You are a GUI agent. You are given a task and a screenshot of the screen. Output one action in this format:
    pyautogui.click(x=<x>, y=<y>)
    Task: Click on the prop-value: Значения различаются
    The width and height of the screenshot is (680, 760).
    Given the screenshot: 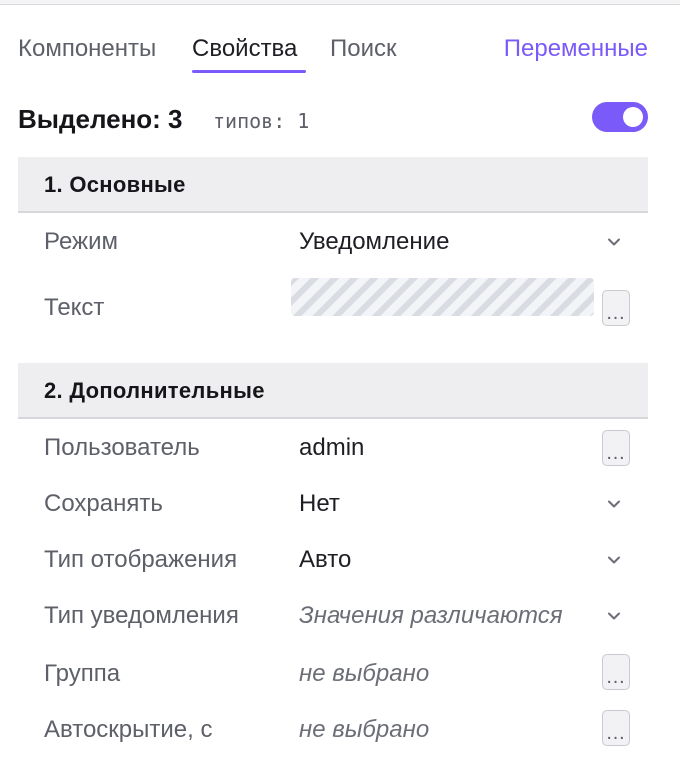 What is the action you would take?
    pyautogui.click(x=431, y=616)
    